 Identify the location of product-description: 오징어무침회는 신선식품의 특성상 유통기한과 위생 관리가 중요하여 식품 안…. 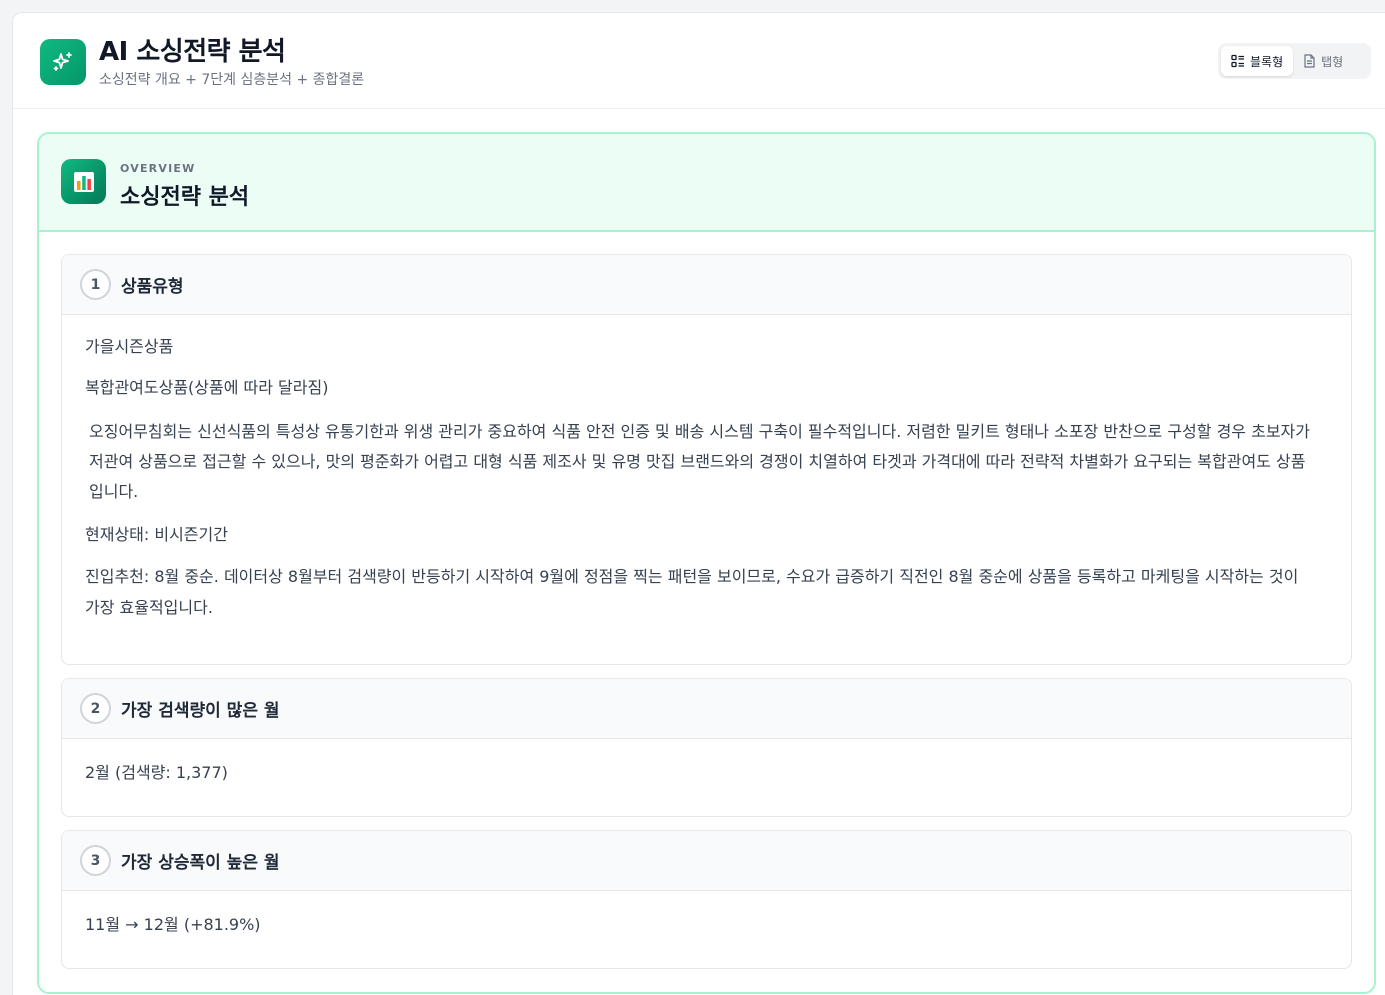
(699, 461).